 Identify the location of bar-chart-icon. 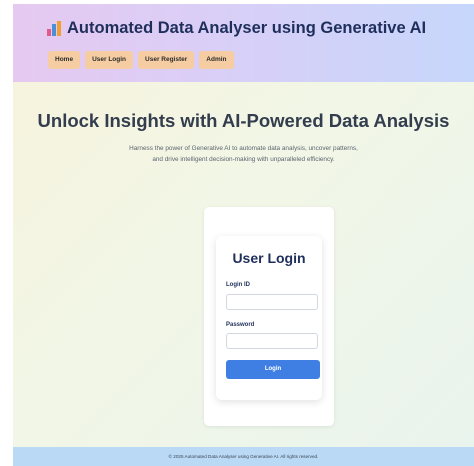
(54, 28).